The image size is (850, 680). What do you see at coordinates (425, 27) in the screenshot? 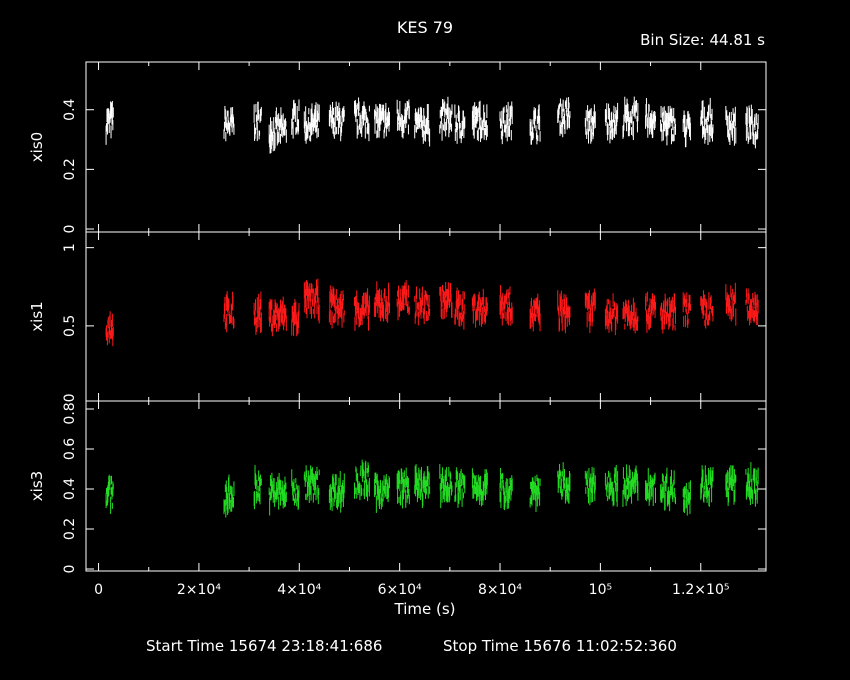
I see `chart-title: KES 79` at bounding box center [425, 27].